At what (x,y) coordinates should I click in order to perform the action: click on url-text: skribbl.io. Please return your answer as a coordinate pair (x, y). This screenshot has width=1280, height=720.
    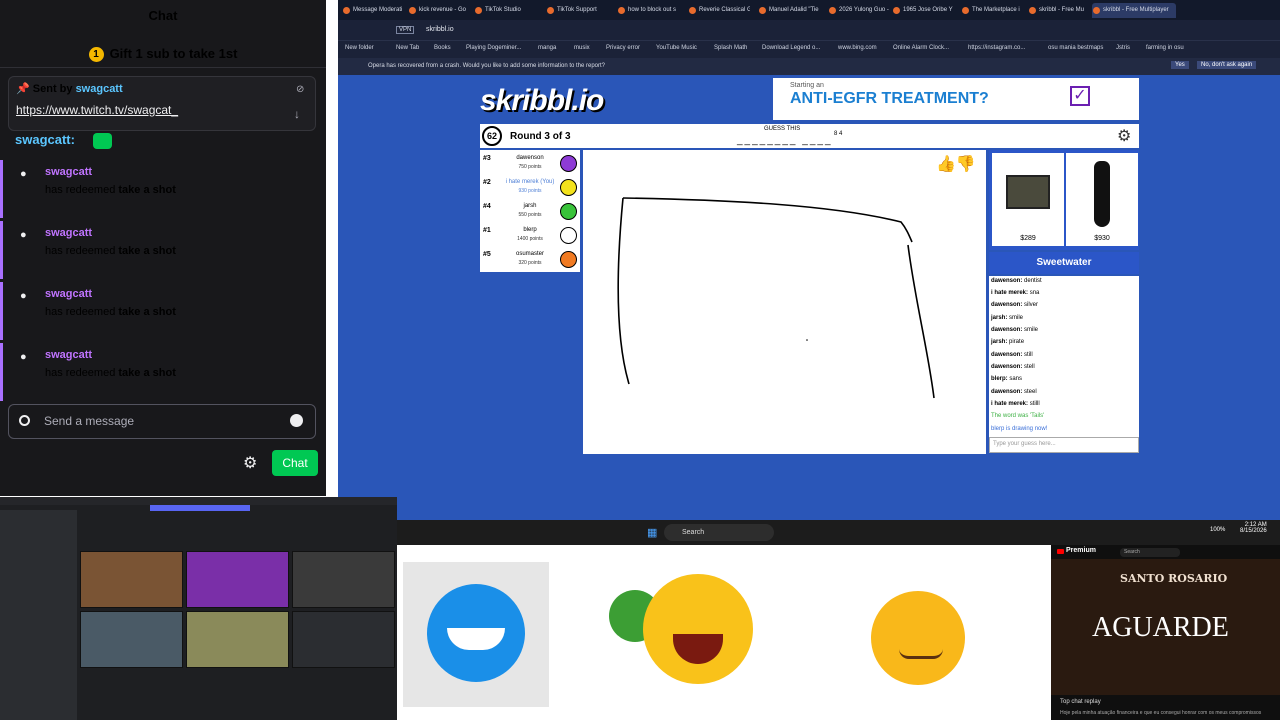
    Looking at the image, I should click on (440, 29).